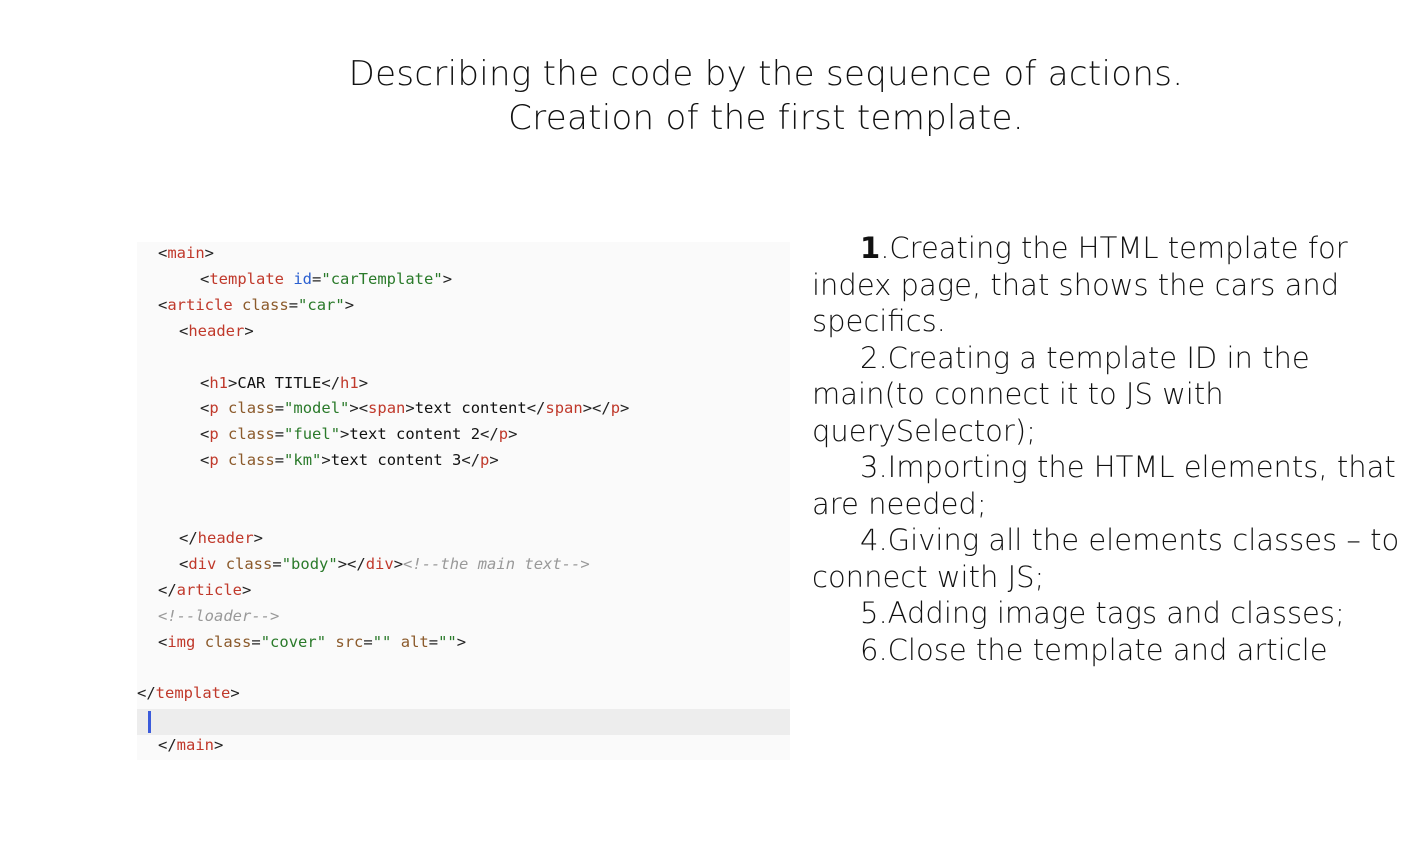  Describe the element at coordinates (293, 641) in the screenshot. I see `code-token: "cover"` at that location.